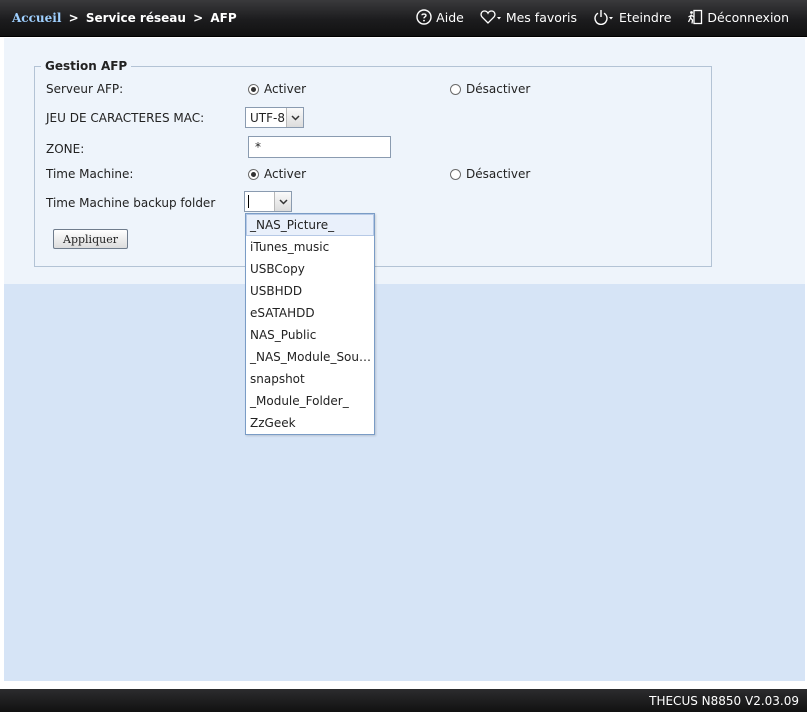 The width and height of the screenshot is (807, 712). I want to click on time-machine-disable-radio: Désactiver, so click(490, 174).